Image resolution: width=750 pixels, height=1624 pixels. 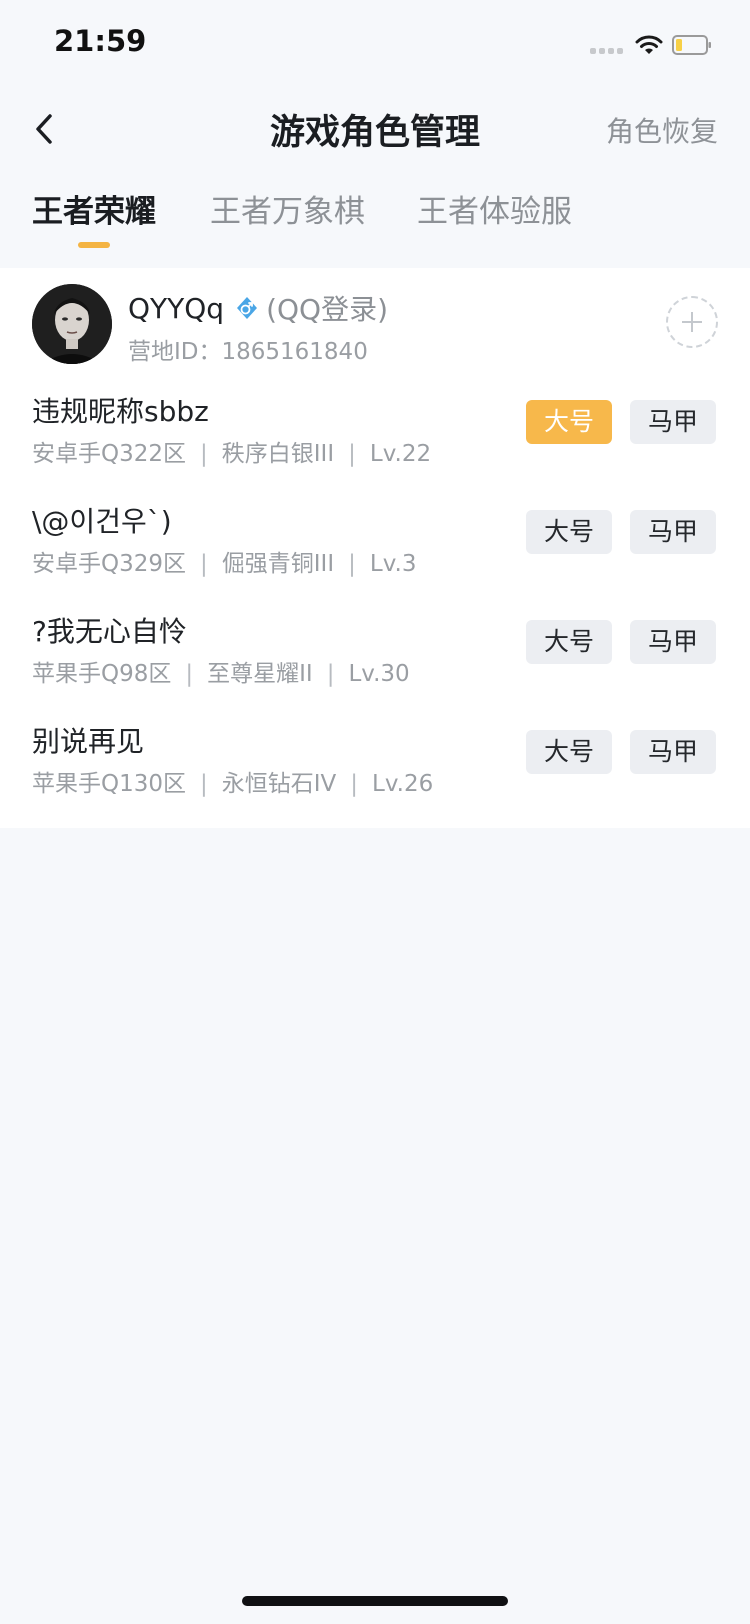 I want to click on role-rank: 秩序白银III, so click(x=278, y=454).